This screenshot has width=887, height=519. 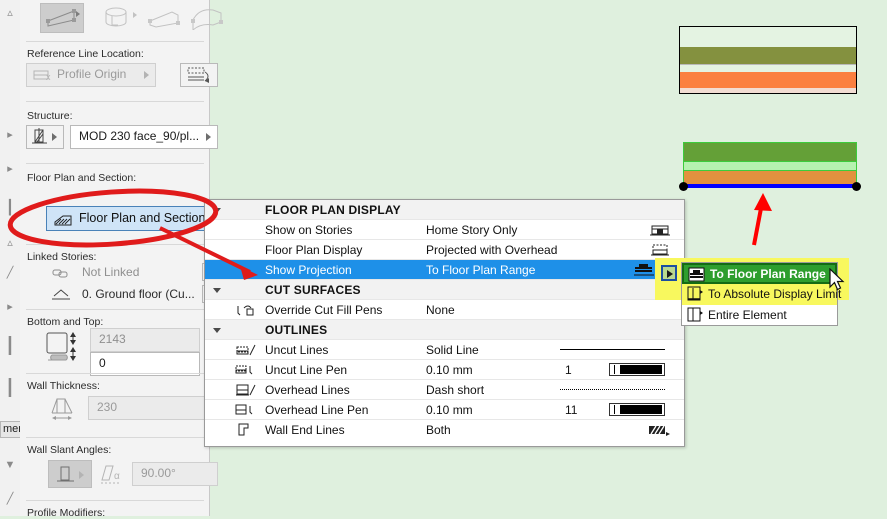 What do you see at coordinates (61, 295) in the screenshot?
I see `home-story-icon` at bounding box center [61, 295].